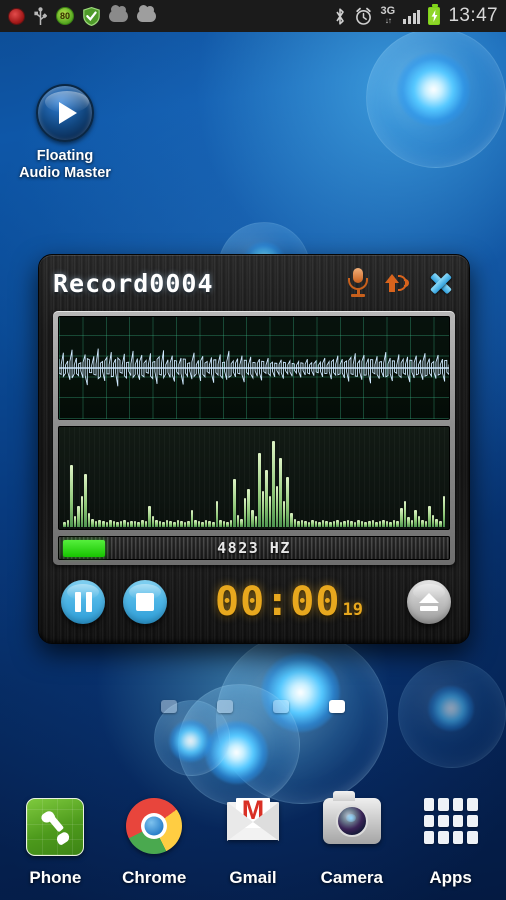 This screenshot has height=900, width=506. Describe the element at coordinates (358, 283) in the screenshot. I see `microphone-icon` at that location.